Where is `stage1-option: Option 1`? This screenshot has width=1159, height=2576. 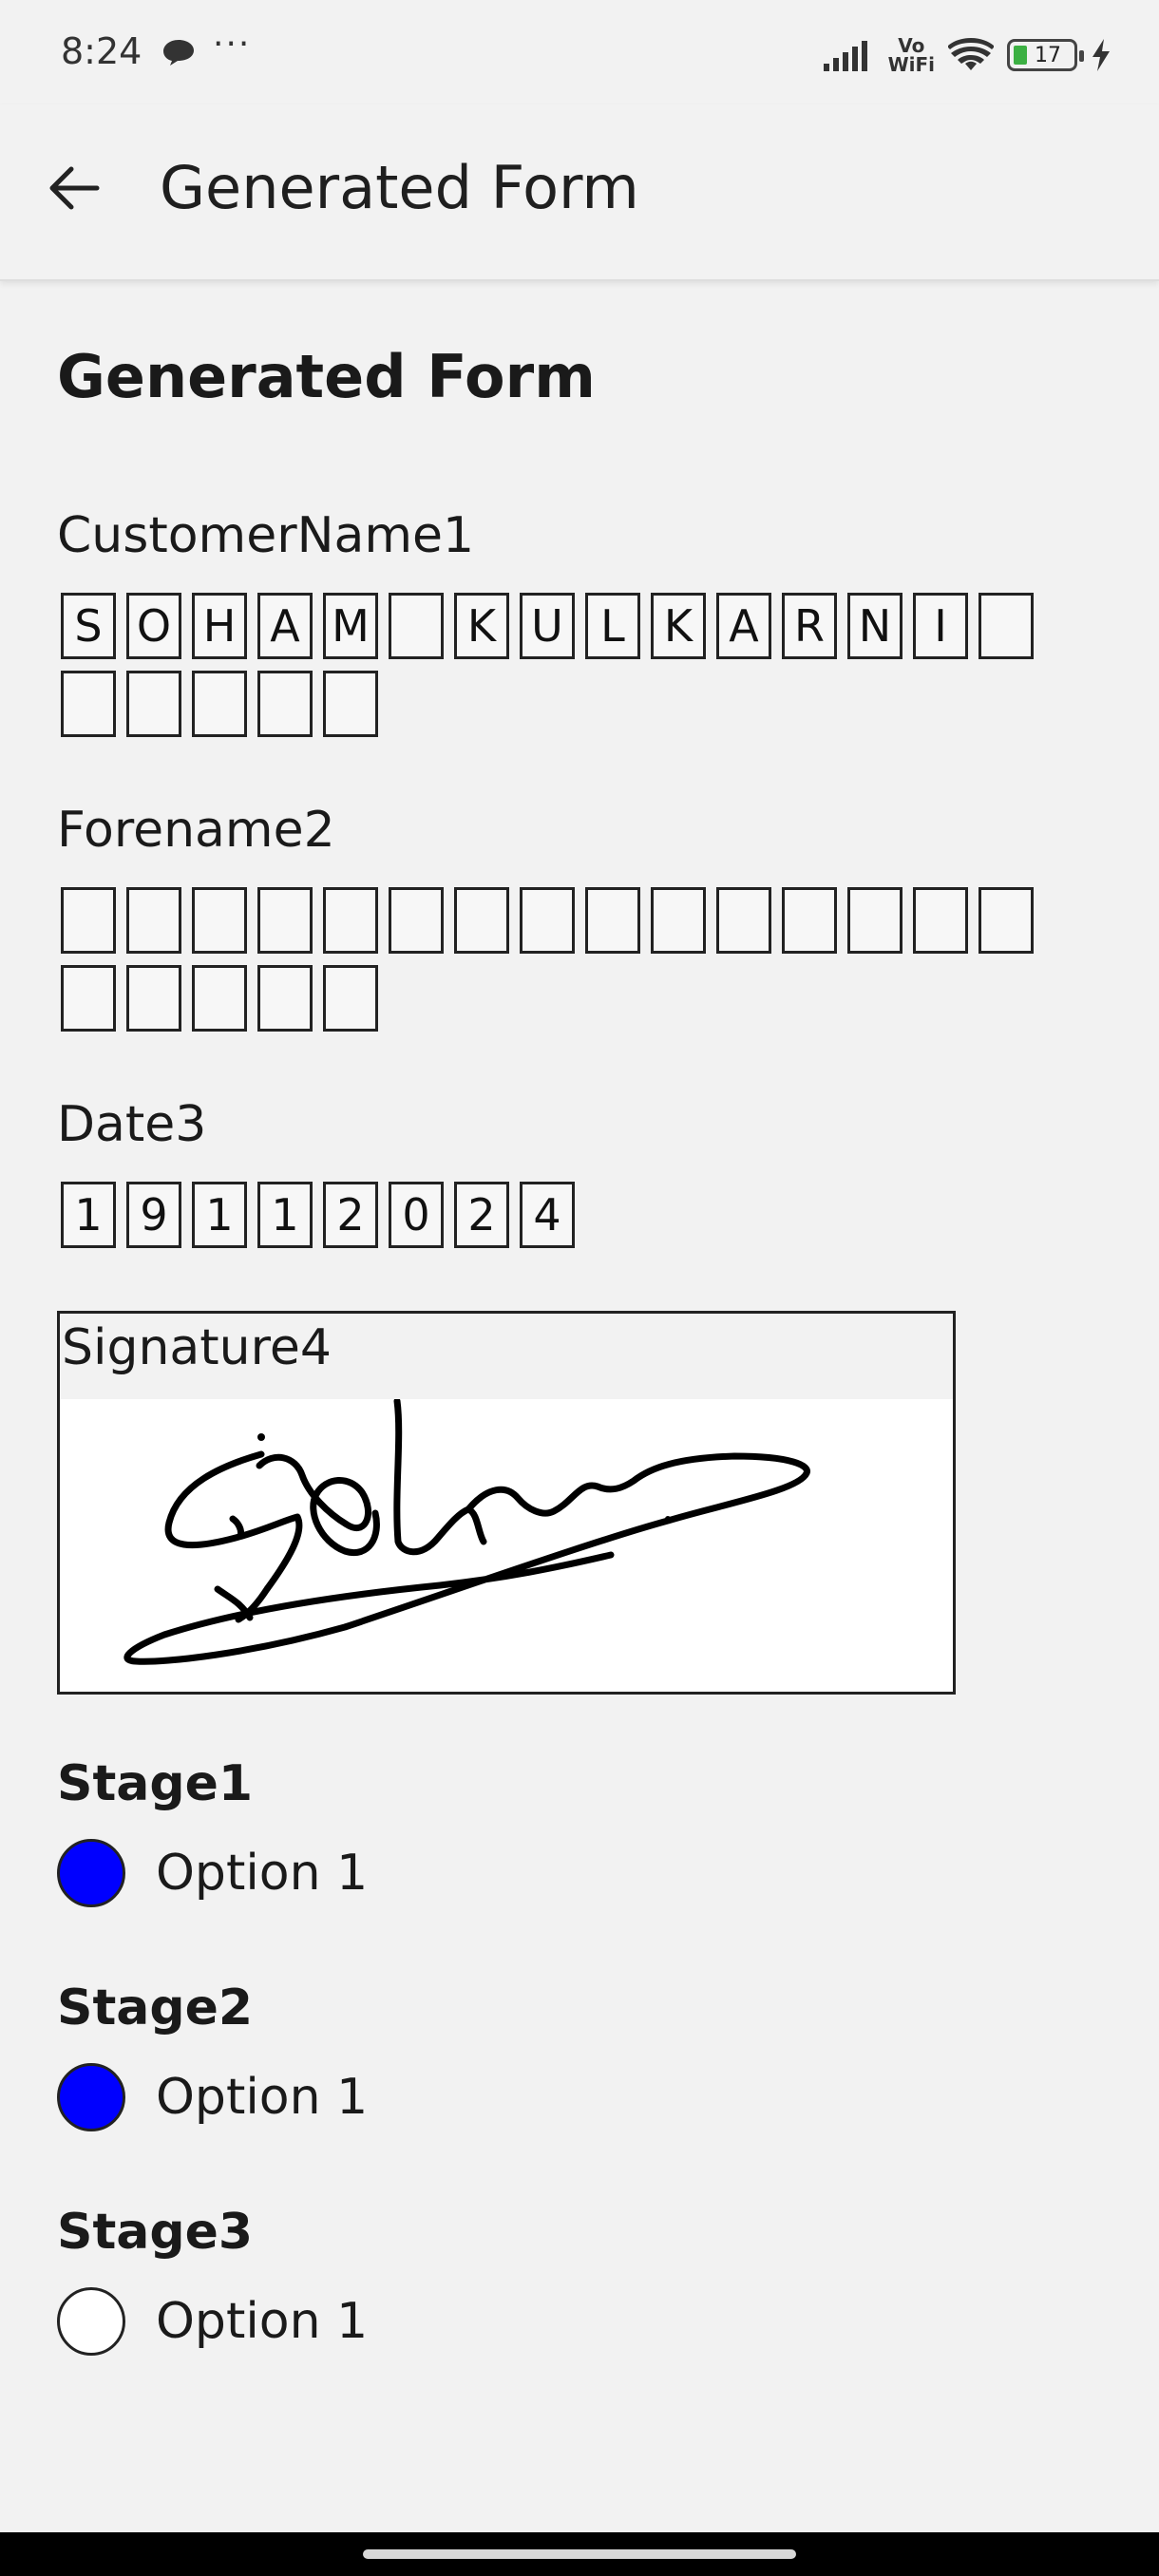 stage1-option: Option 1 is located at coordinates (212, 1873).